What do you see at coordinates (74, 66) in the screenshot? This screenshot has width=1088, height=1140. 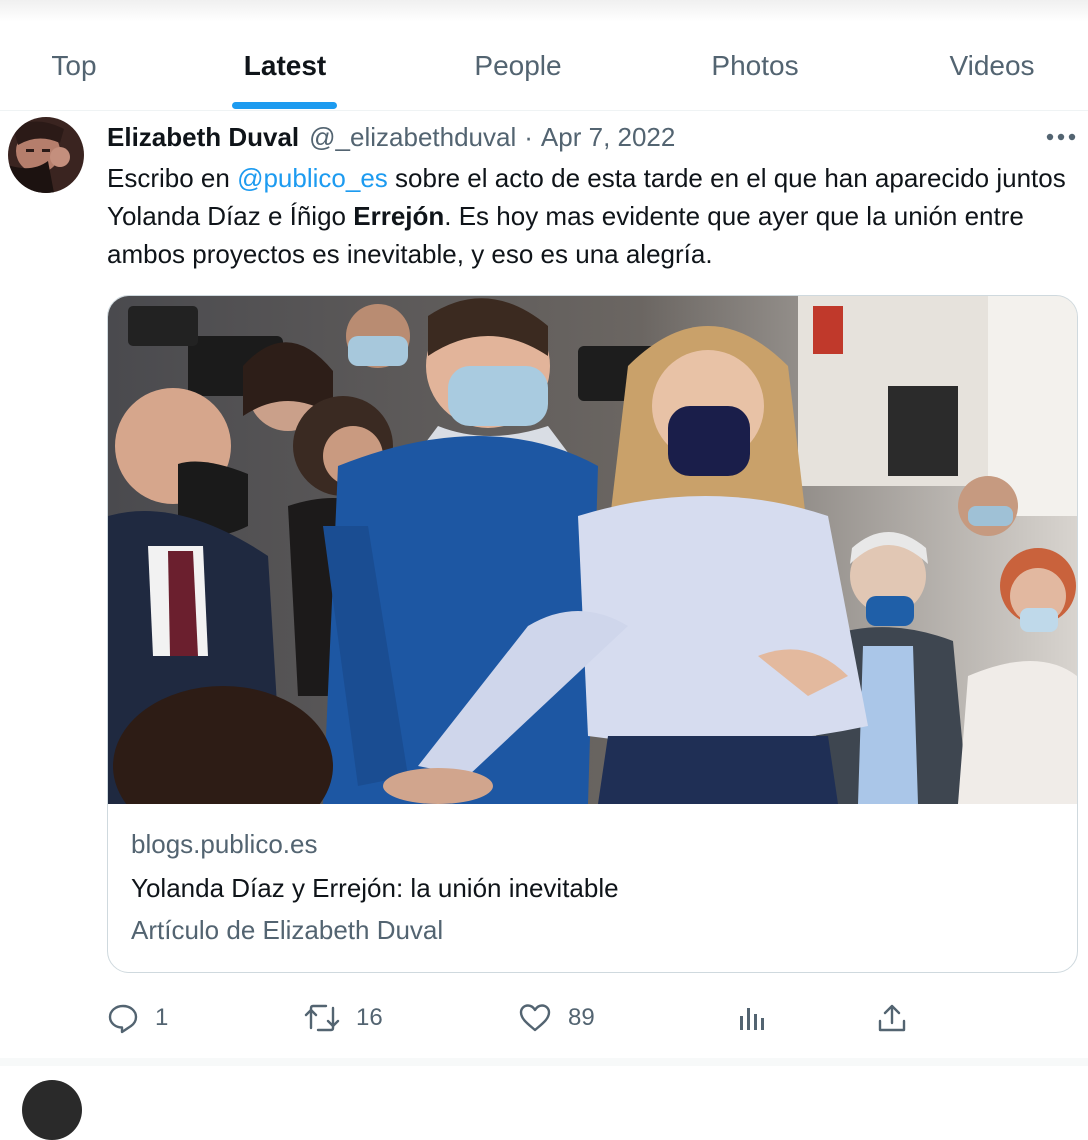 I see `tab-top: Top` at bounding box center [74, 66].